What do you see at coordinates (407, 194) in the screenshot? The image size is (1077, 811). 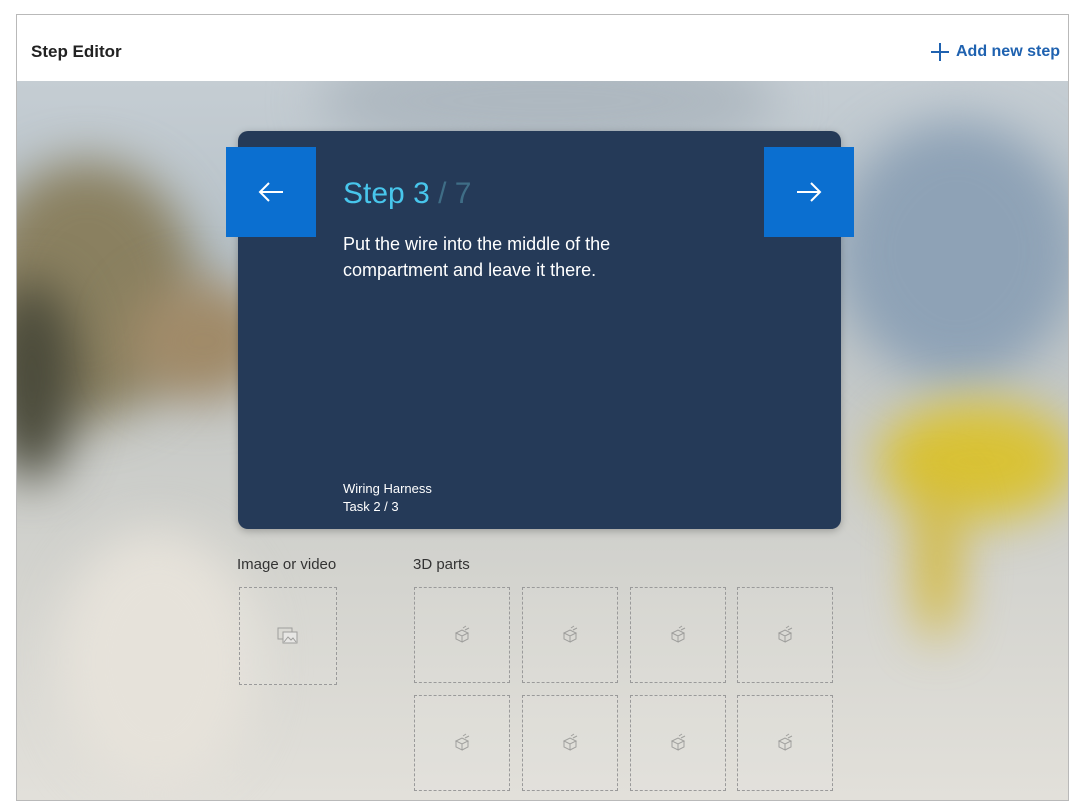 I see `step-counter: Step 3 / 7` at bounding box center [407, 194].